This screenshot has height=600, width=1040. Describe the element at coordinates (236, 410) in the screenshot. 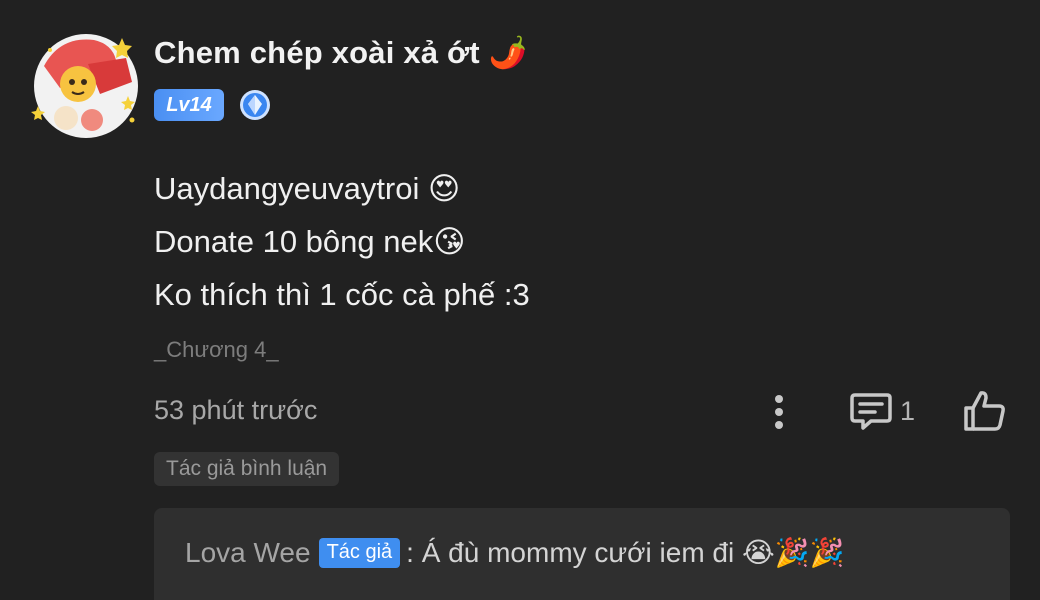

I see `timestamp: 53 phút trước` at that location.